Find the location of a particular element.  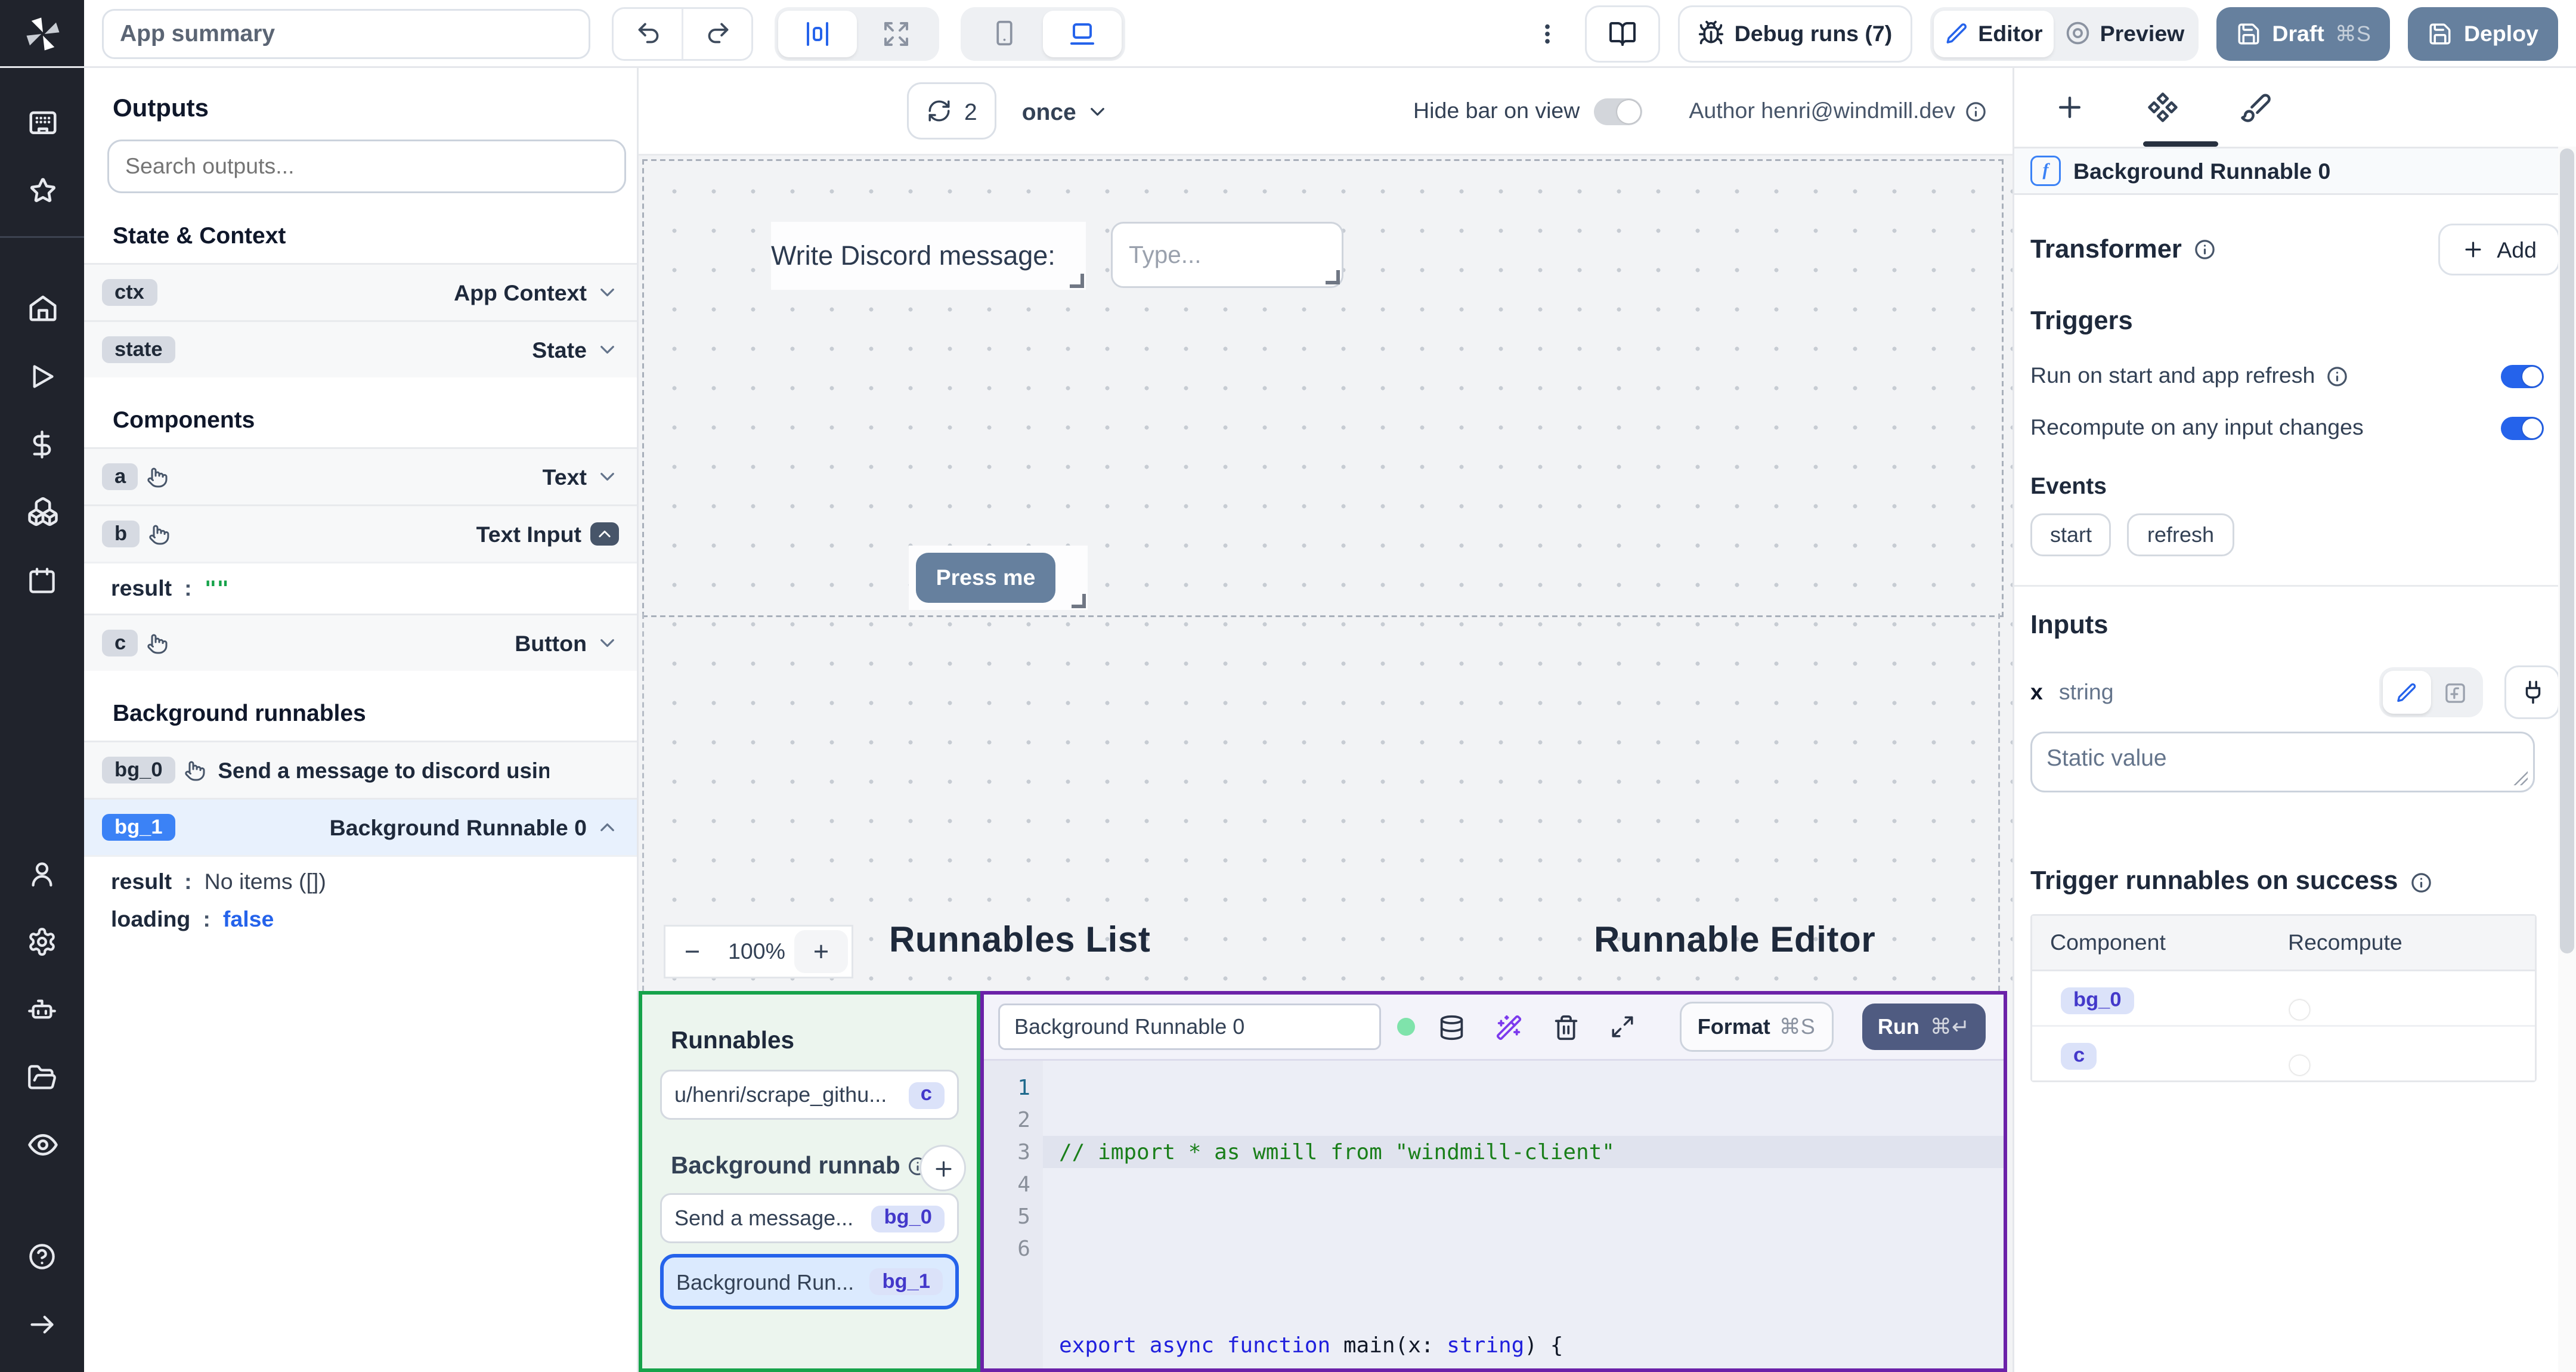

windmill-logo is located at coordinates (42, 33).